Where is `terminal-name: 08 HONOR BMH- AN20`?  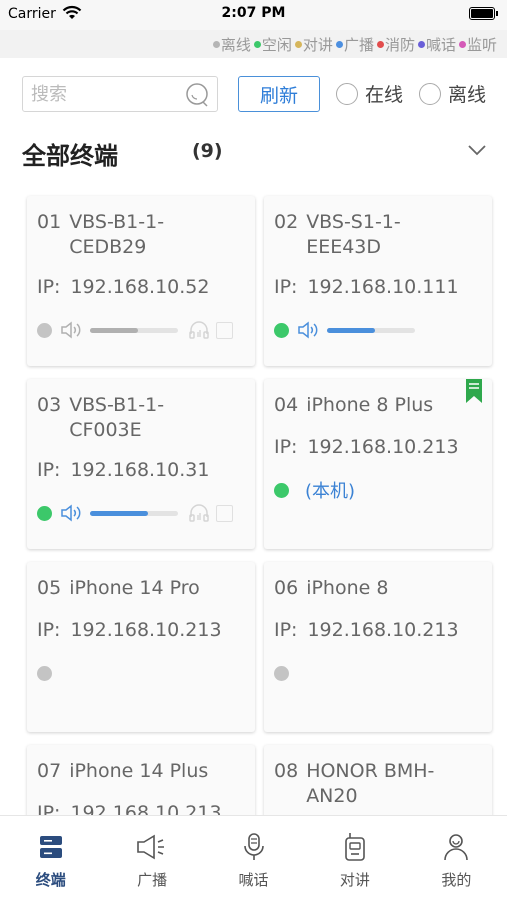
terminal-name: 08 HONOR BMH- AN20 is located at coordinates (379, 784).